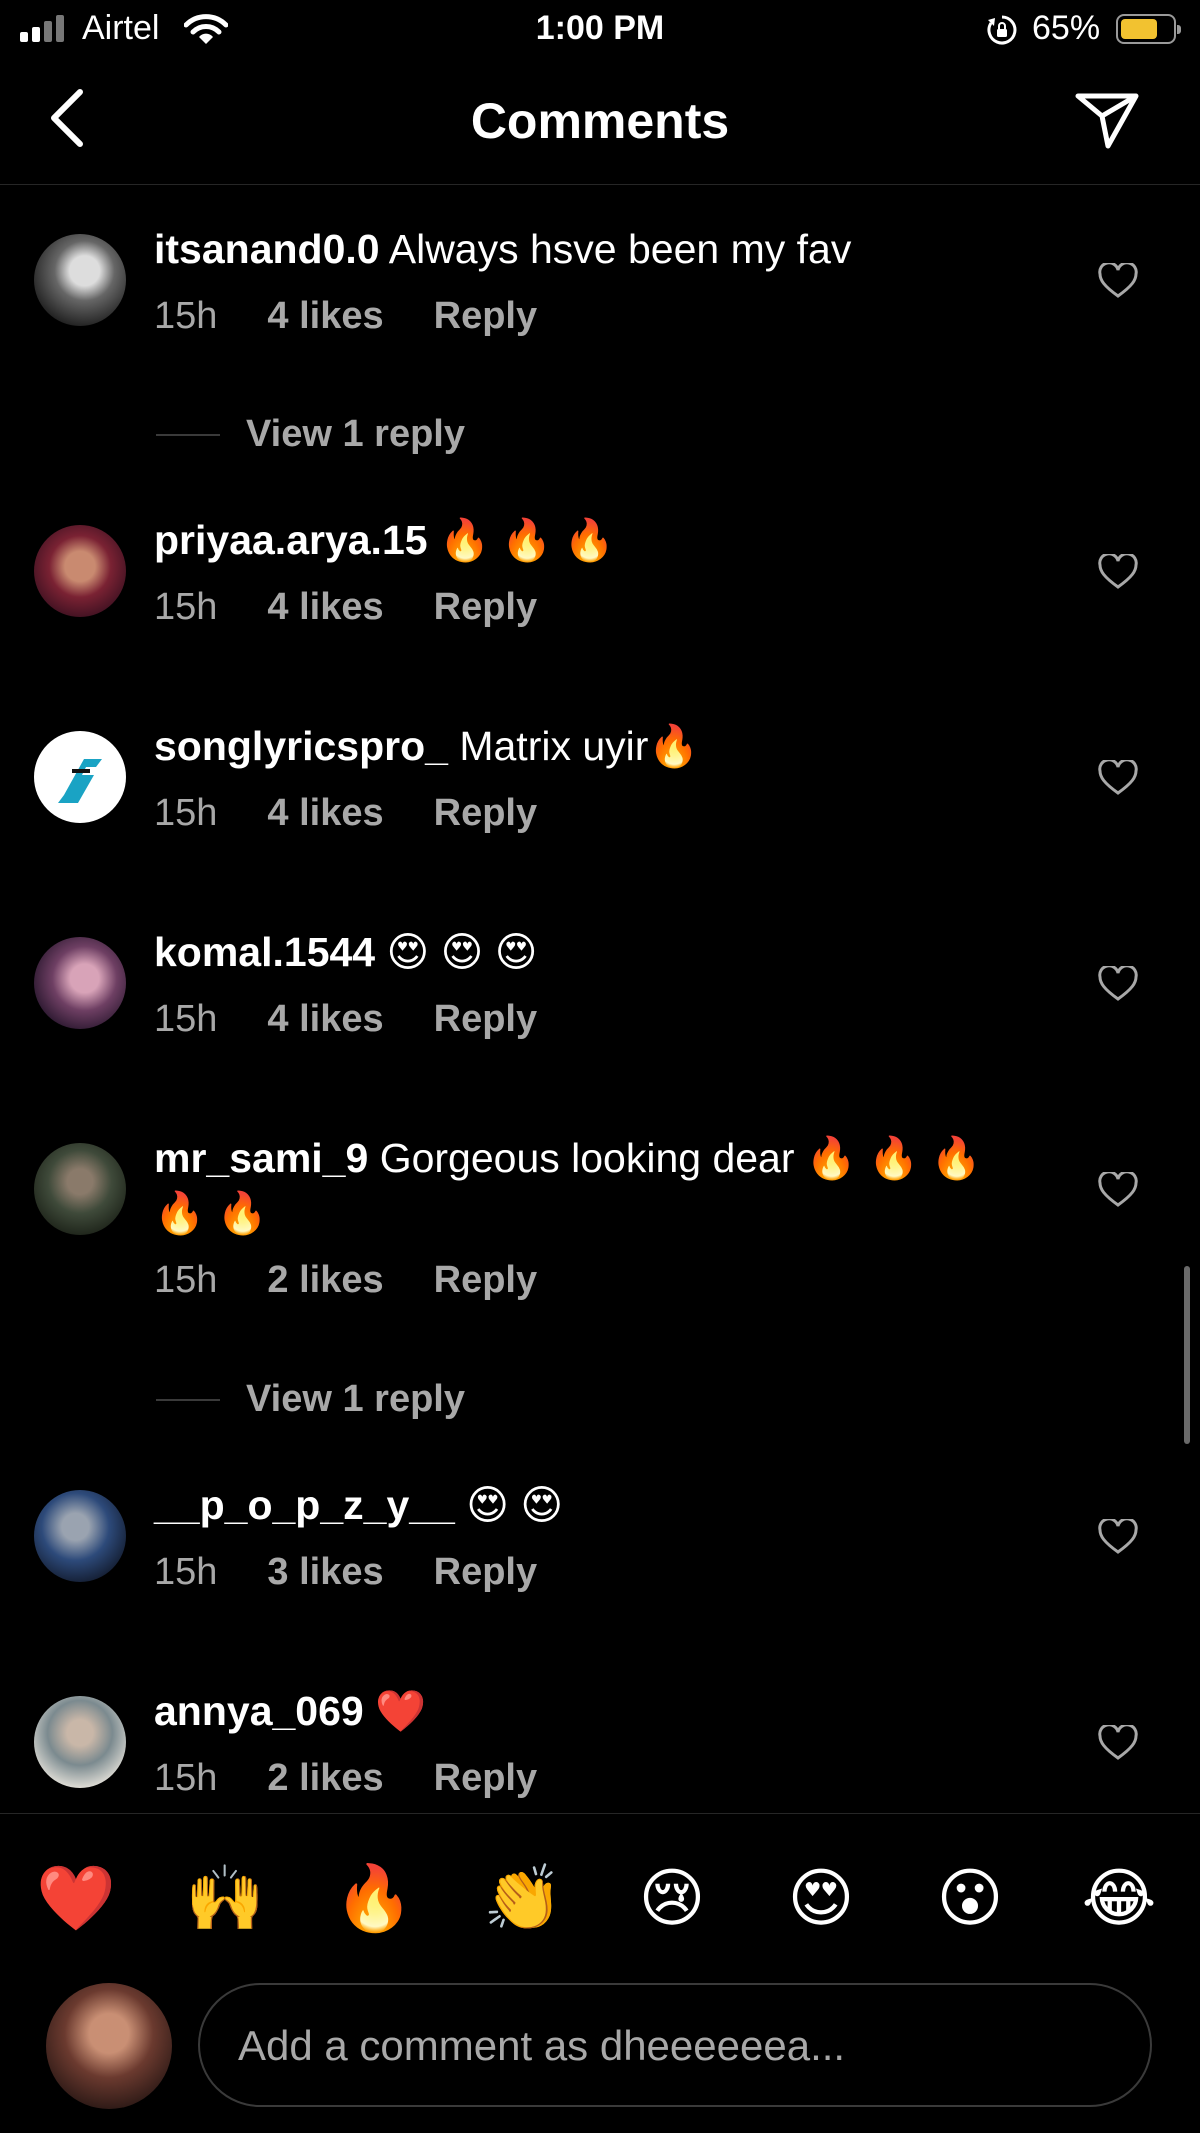  What do you see at coordinates (668, 2046) in the screenshot?
I see `comment-input` at bounding box center [668, 2046].